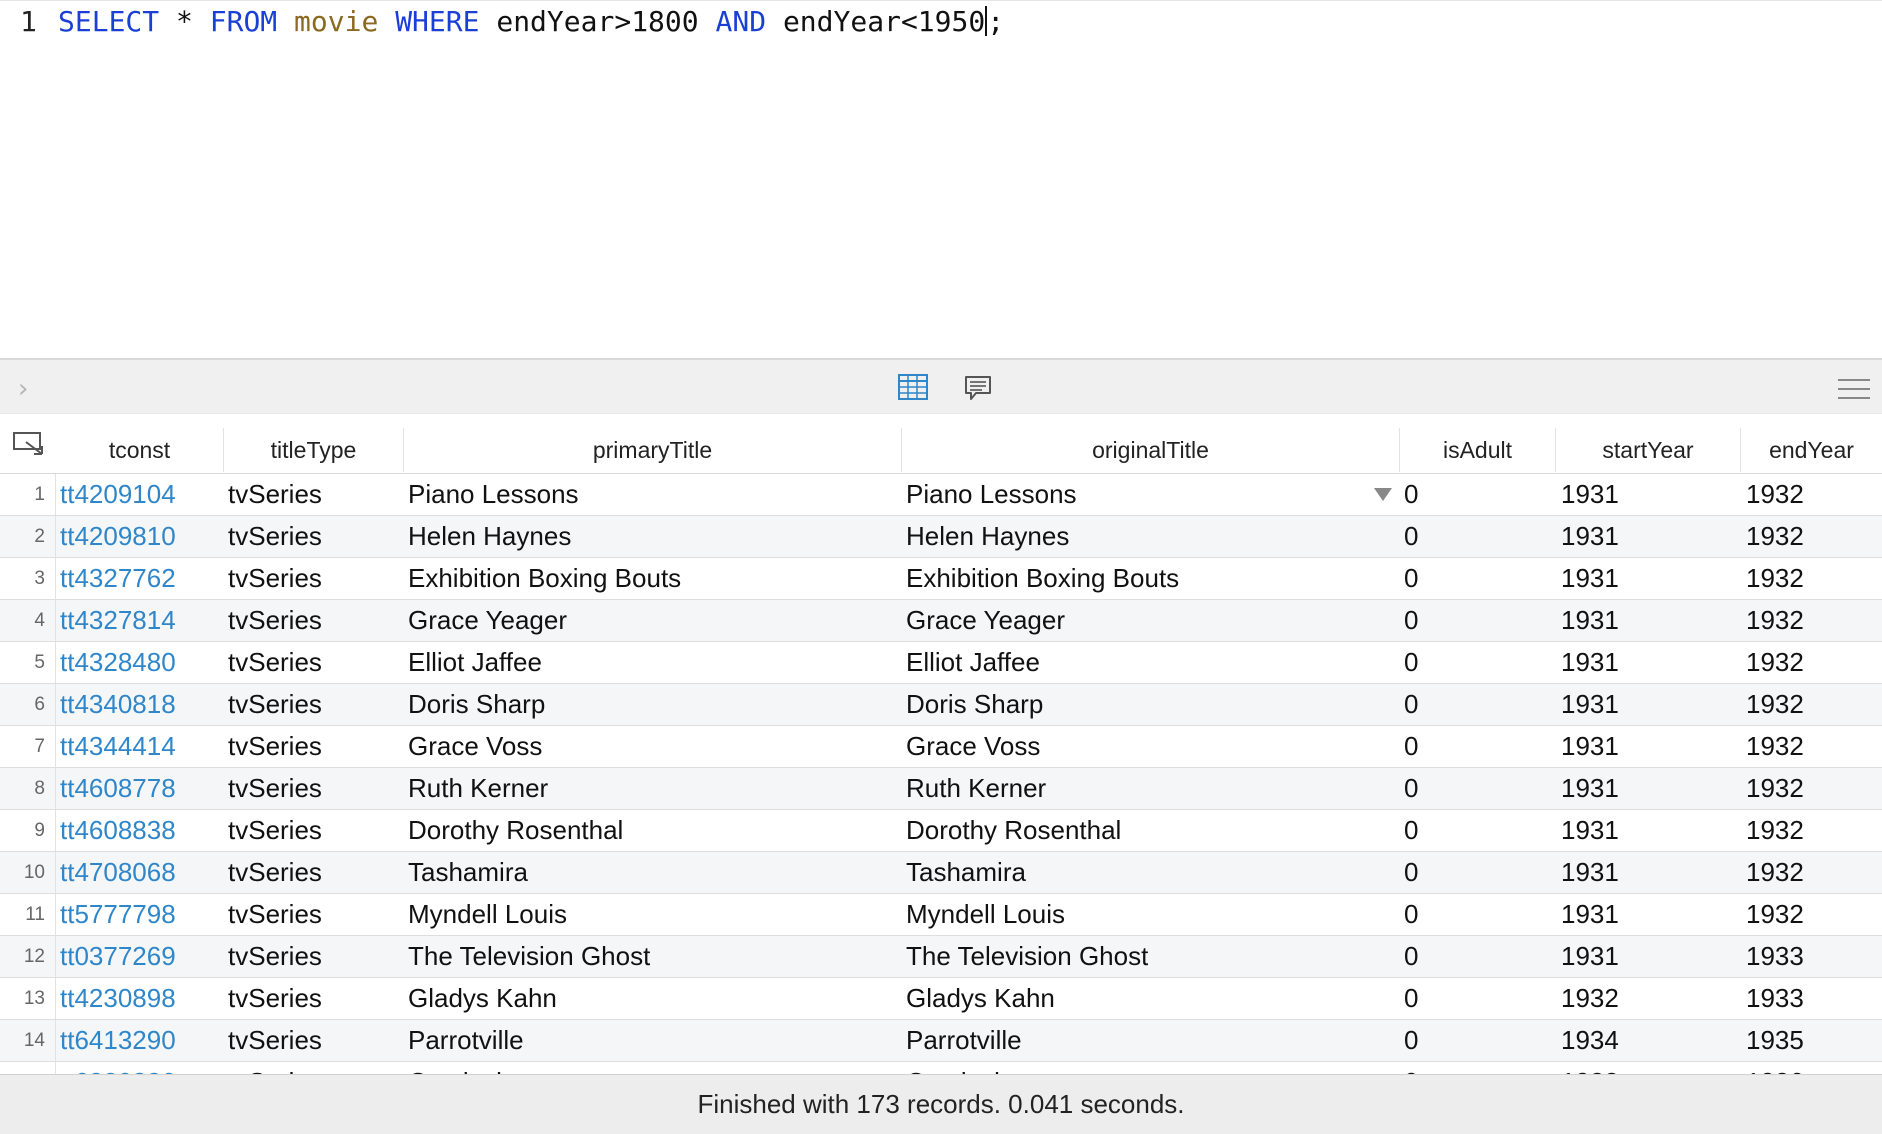 This screenshot has width=1882, height=1134. Describe the element at coordinates (118, 788) in the screenshot. I see `cell-tconst: tt4608778` at that location.